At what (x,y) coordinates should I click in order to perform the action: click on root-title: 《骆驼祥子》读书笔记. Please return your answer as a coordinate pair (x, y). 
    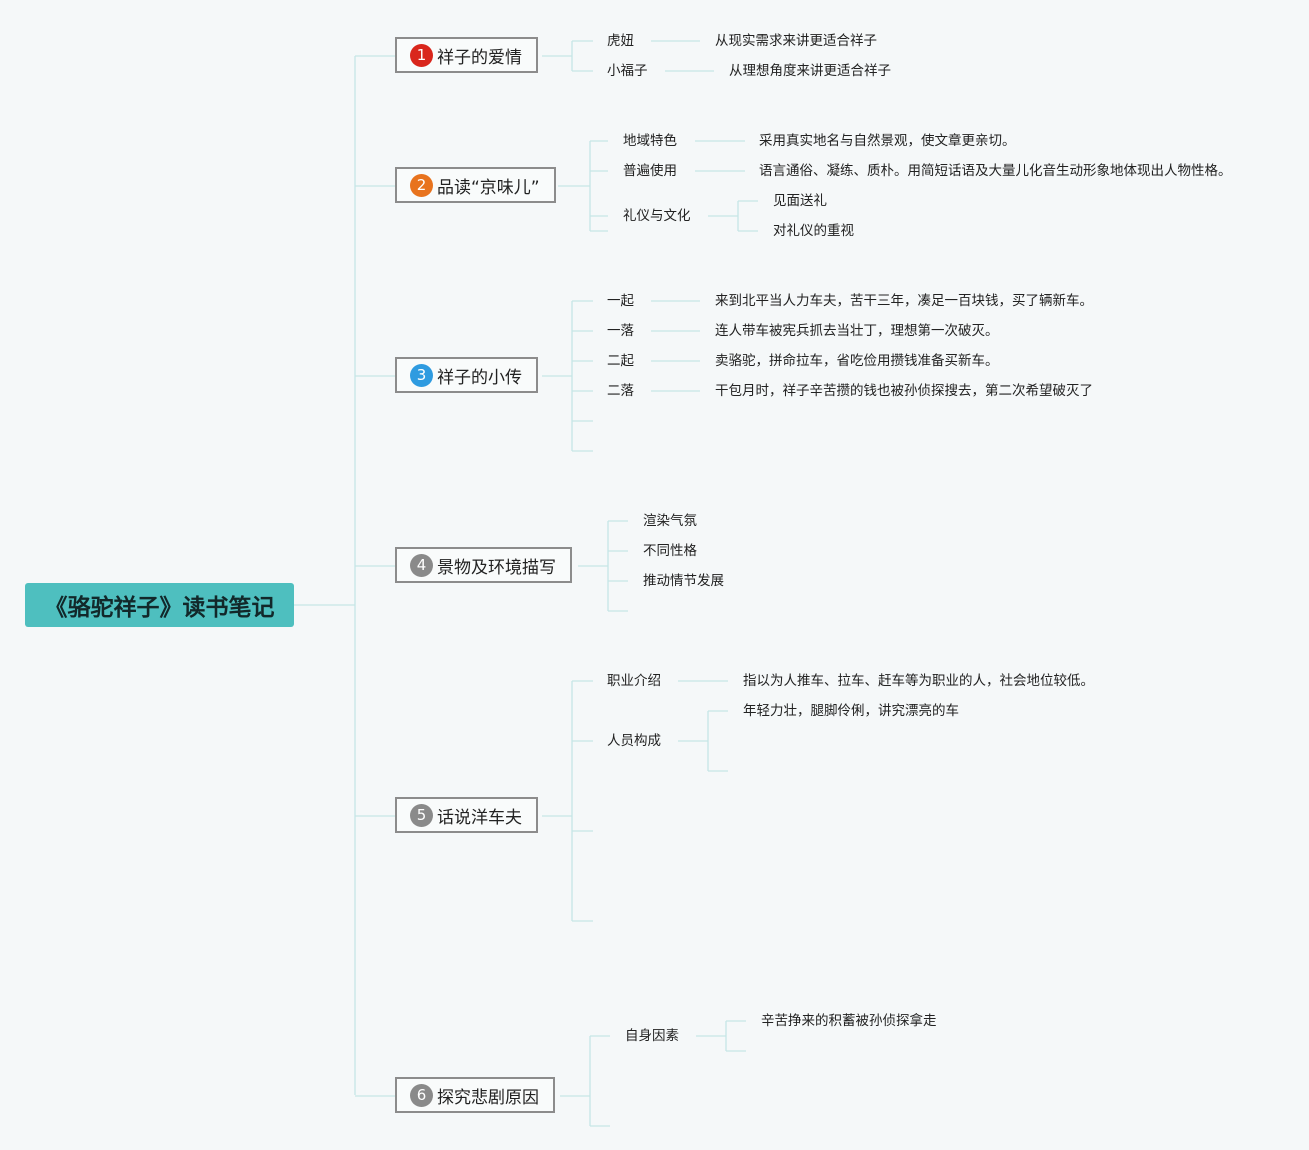
    Looking at the image, I should click on (159, 608).